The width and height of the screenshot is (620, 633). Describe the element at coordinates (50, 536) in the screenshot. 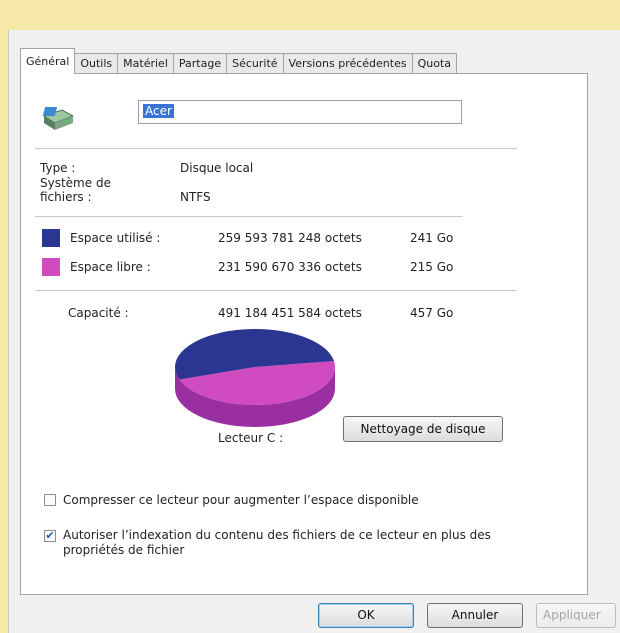

I see `indexing-checkbox: ✔` at that location.